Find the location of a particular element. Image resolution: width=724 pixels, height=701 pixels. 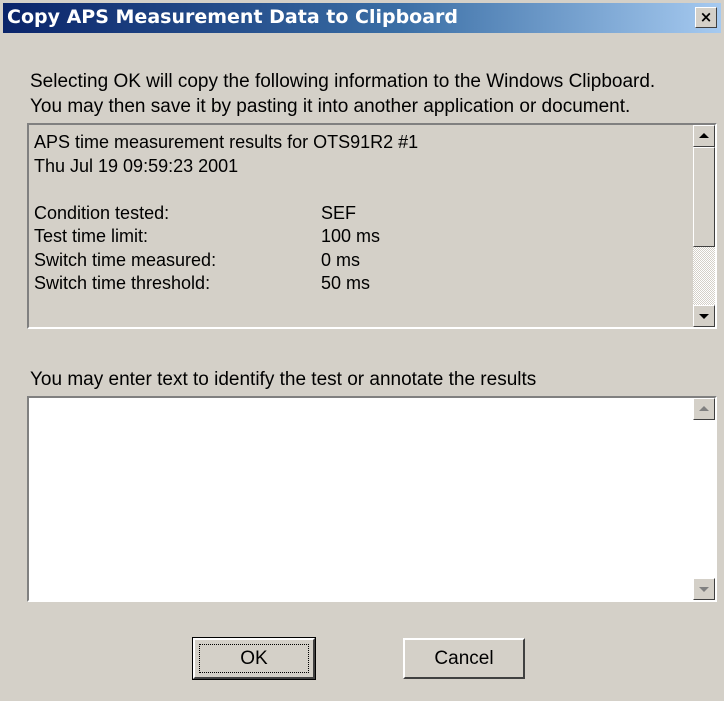

results-row: Condition tested: SEF is located at coordinates (360, 214).